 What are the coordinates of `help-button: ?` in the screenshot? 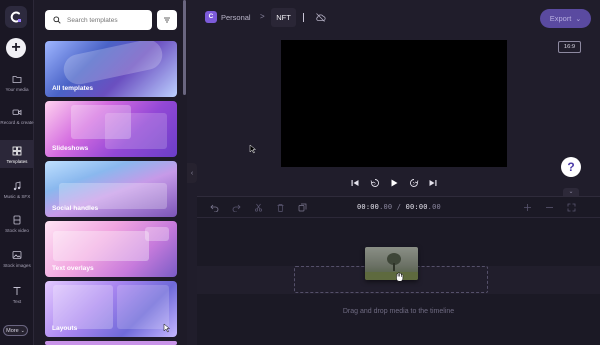 It's located at (571, 167).